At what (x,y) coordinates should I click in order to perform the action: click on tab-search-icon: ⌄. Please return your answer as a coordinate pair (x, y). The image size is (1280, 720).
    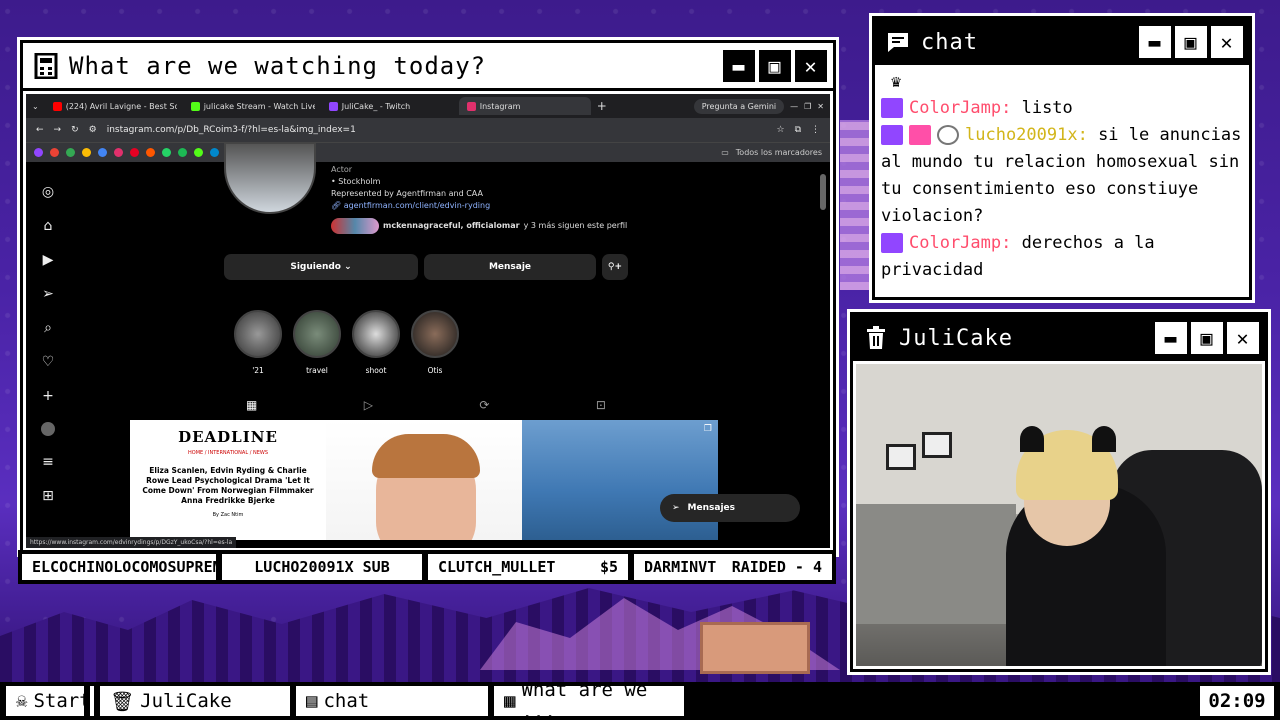
    Looking at the image, I should click on (35, 106).